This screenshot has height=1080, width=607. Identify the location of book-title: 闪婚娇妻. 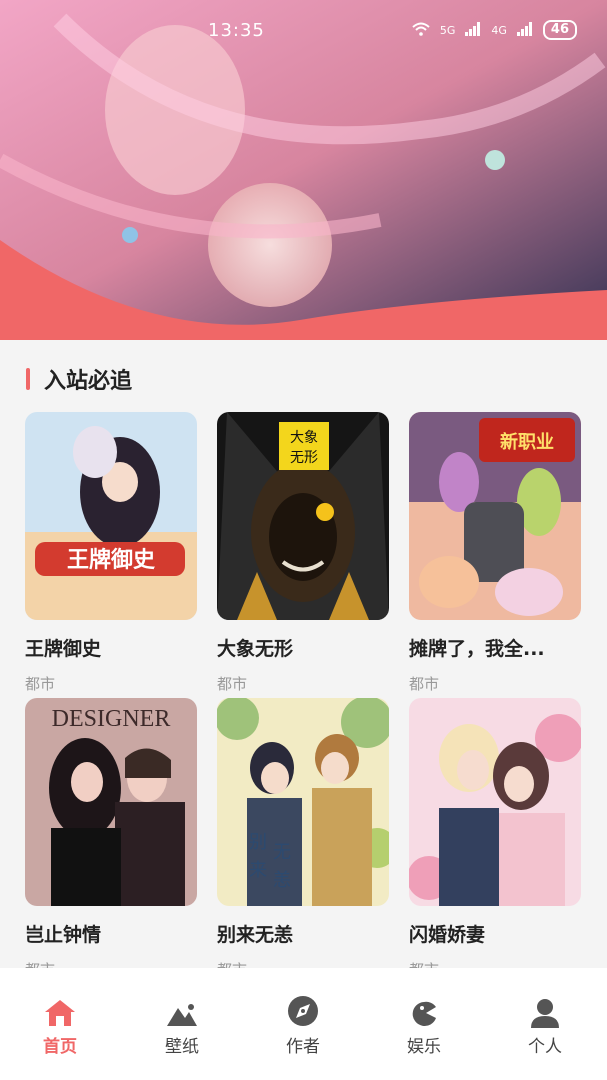
(447, 935).